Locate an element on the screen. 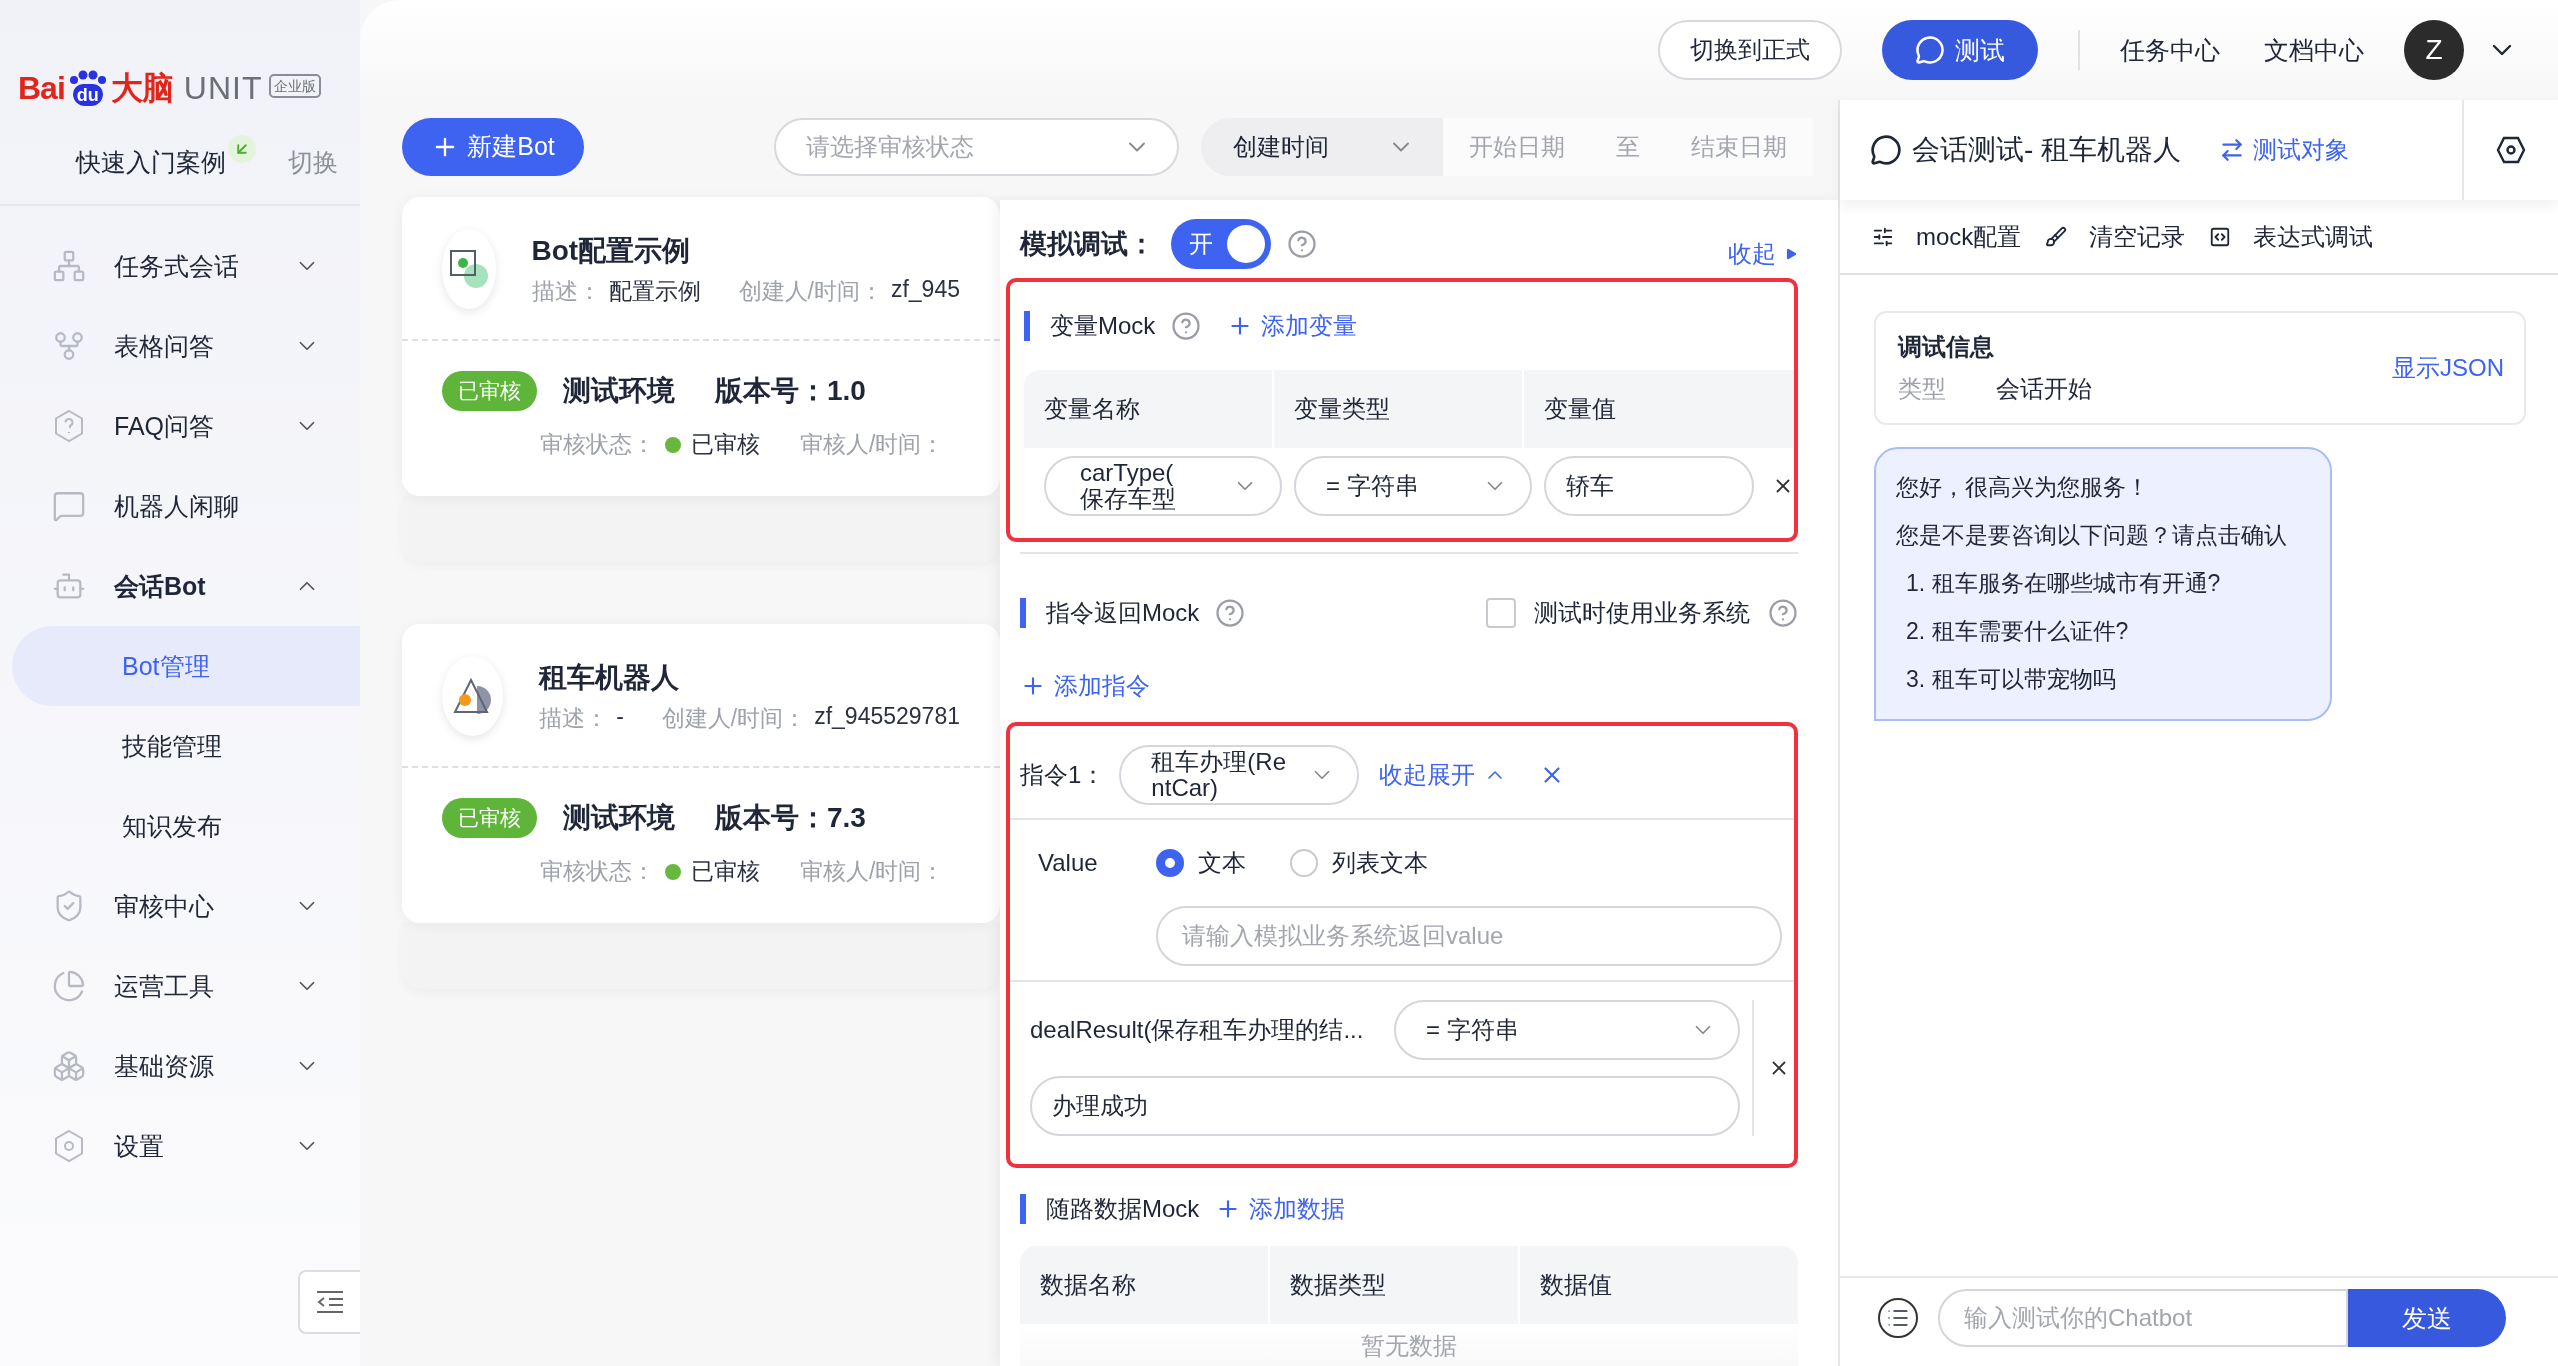 Image resolution: width=2558 pixels, height=1366 pixels. value-input: 请输入模拟业务系统返回value is located at coordinates (1469, 936).